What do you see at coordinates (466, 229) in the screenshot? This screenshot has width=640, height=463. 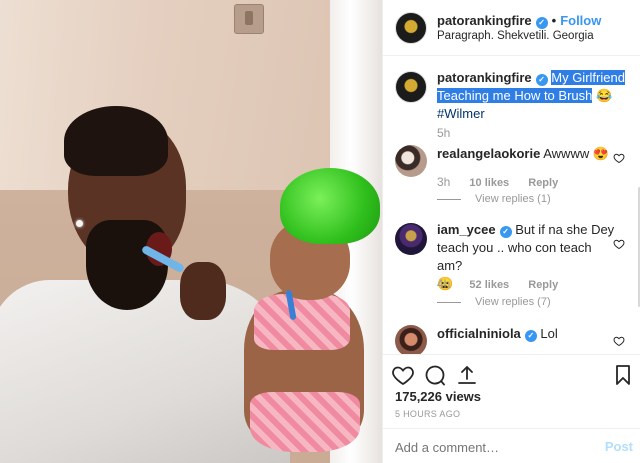 I see `comment-username: iam_ycee` at bounding box center [466, 229].